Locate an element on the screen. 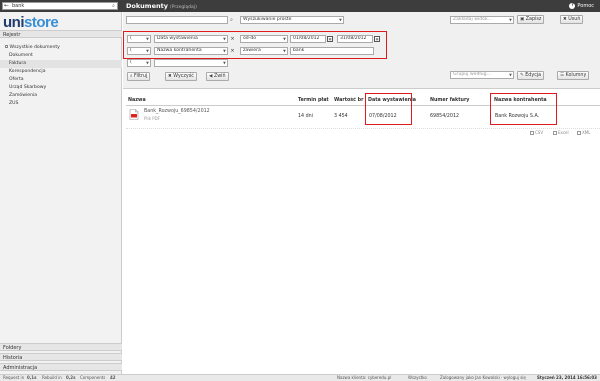  sidebar-item-offer: Oferta is located at coordinates (61, 80).